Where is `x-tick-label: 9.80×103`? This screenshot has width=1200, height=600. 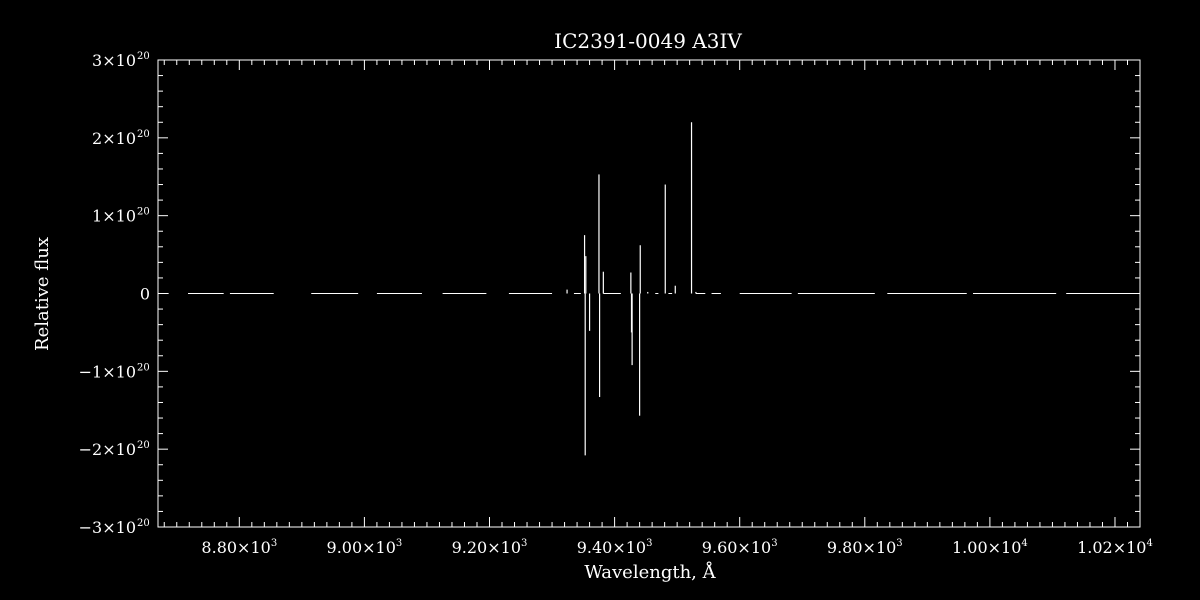 x-tick-label: 9.80×103 is located at coordinates (865, 547).